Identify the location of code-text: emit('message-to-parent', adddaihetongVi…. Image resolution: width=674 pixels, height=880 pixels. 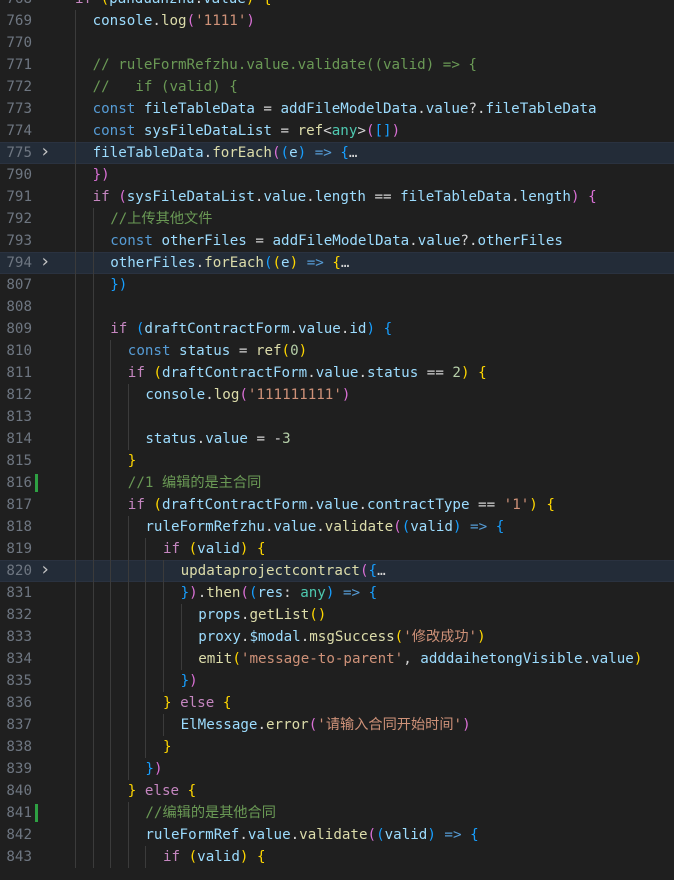
(420, 659).